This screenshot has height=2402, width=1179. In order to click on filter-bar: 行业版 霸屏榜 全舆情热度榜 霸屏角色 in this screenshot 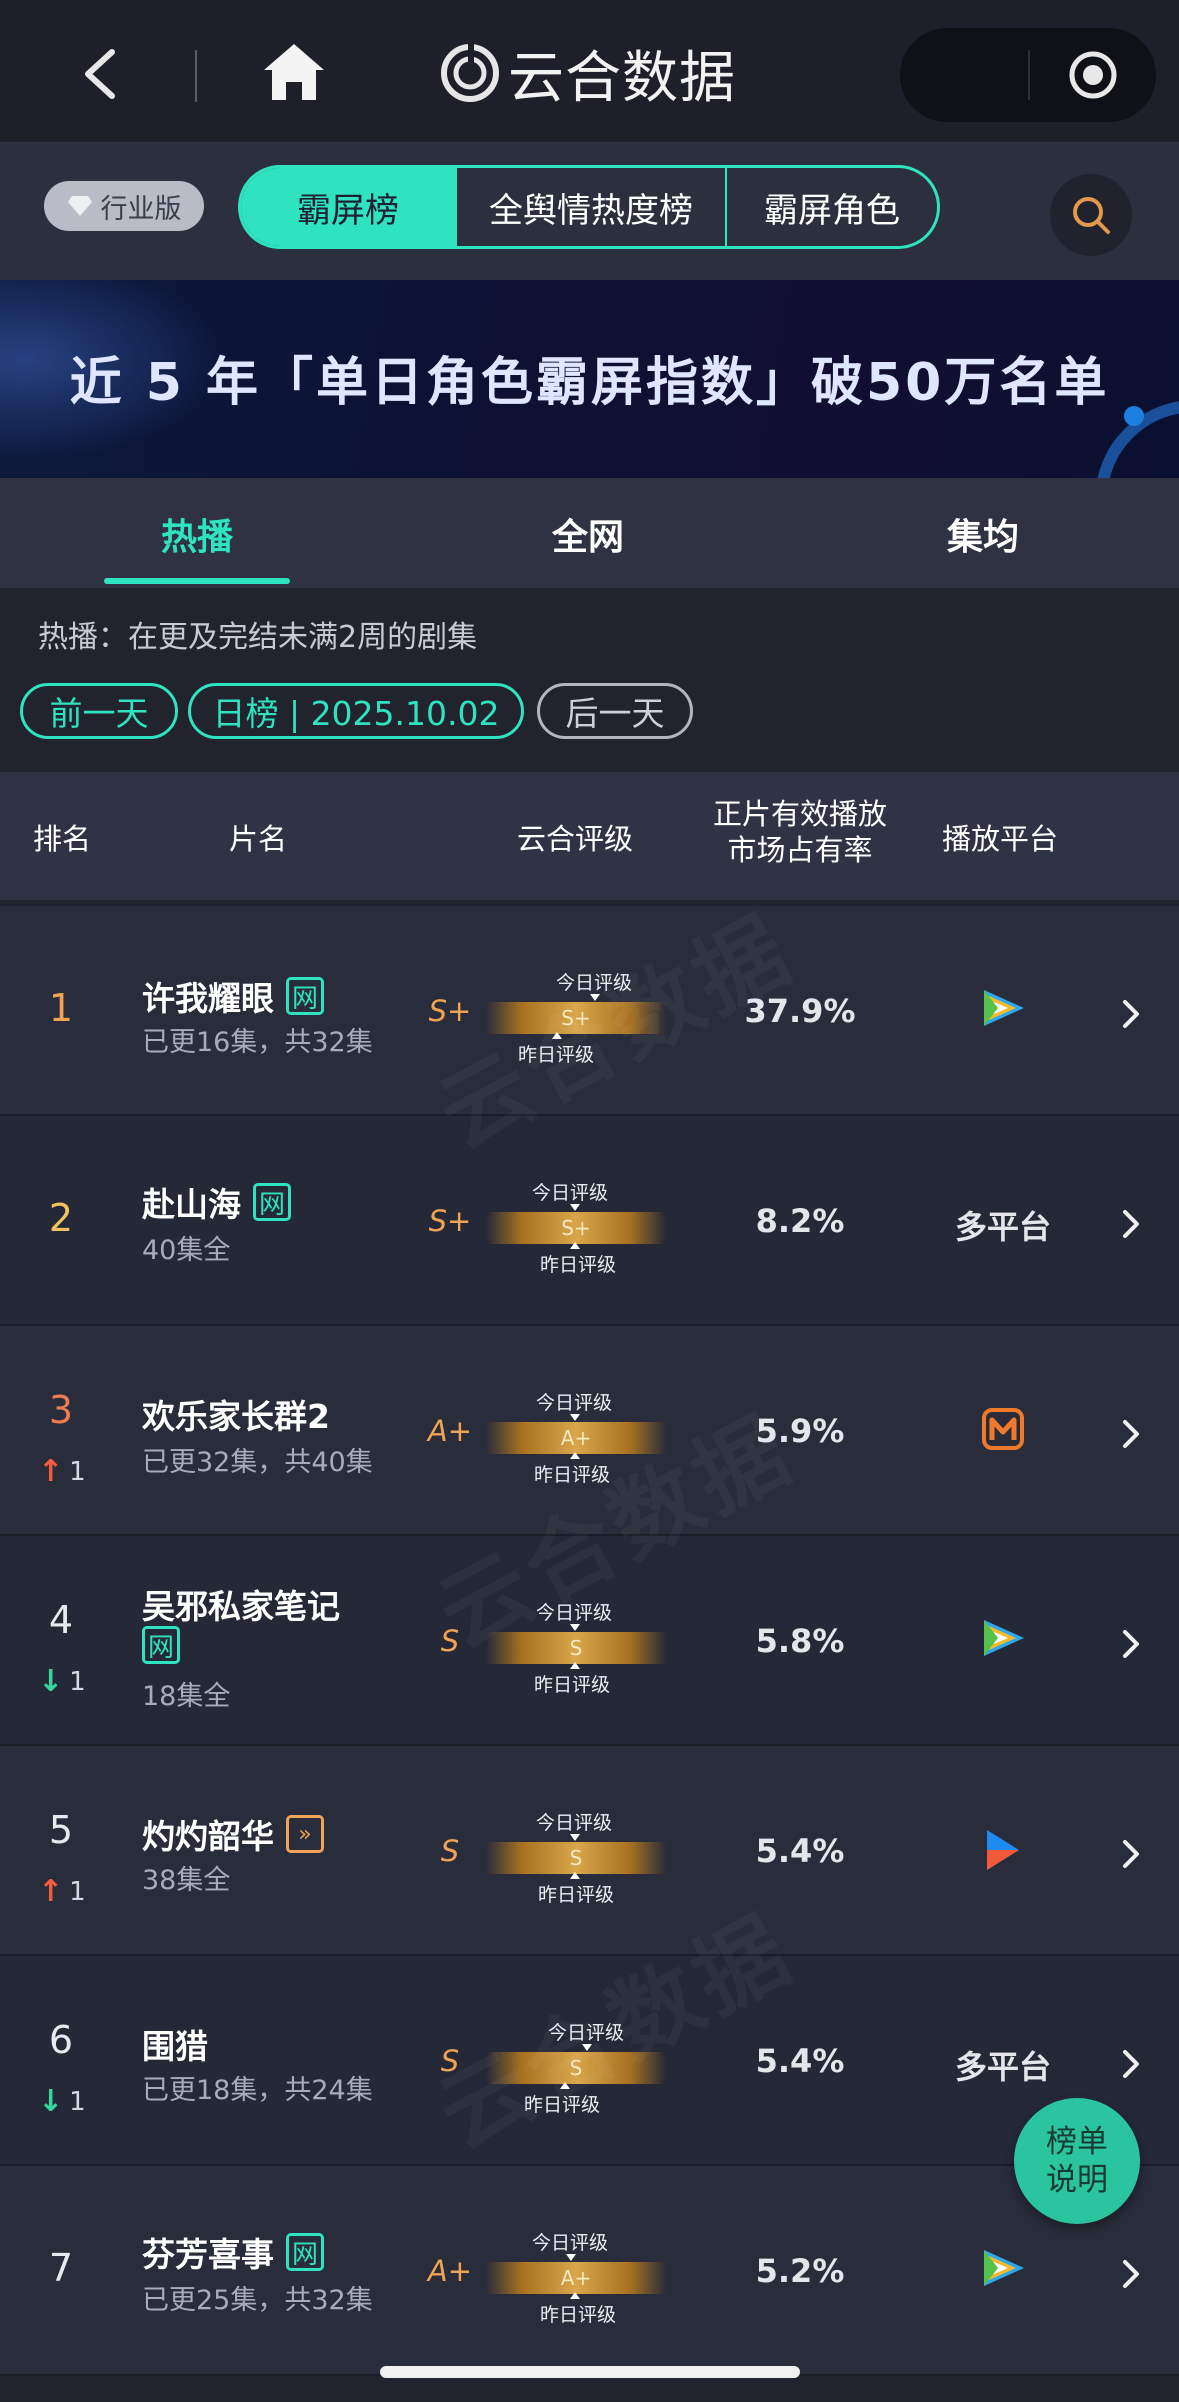, I will do `click(589, 211)`.